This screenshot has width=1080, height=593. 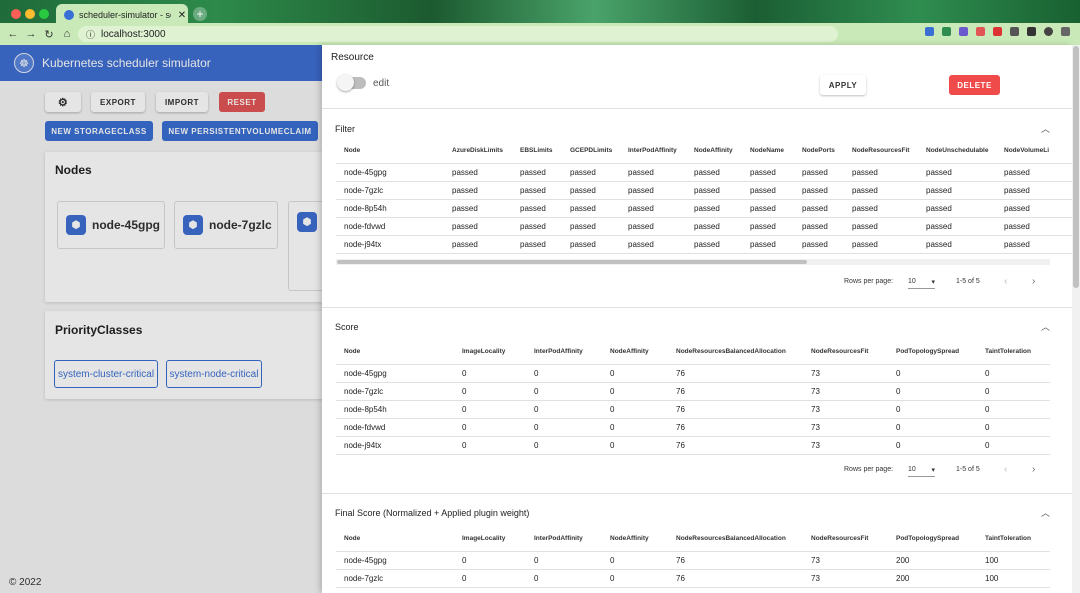 I want to click on menu-dots-icon, so click(x=1065, y=31).